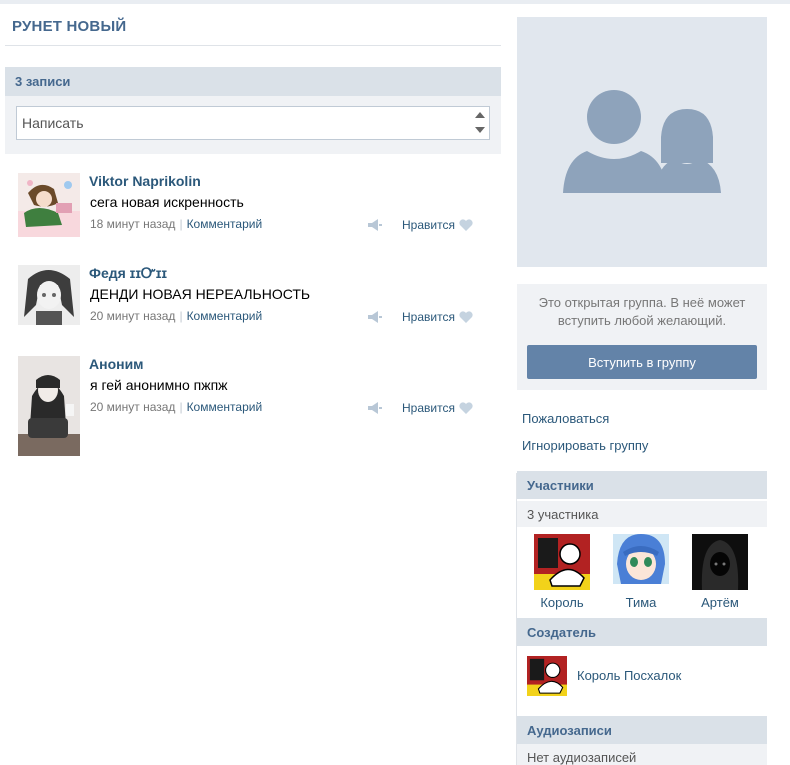 This screenshot has width=790, height=765. I want to click on member-item: Артём, so click(720, 572).